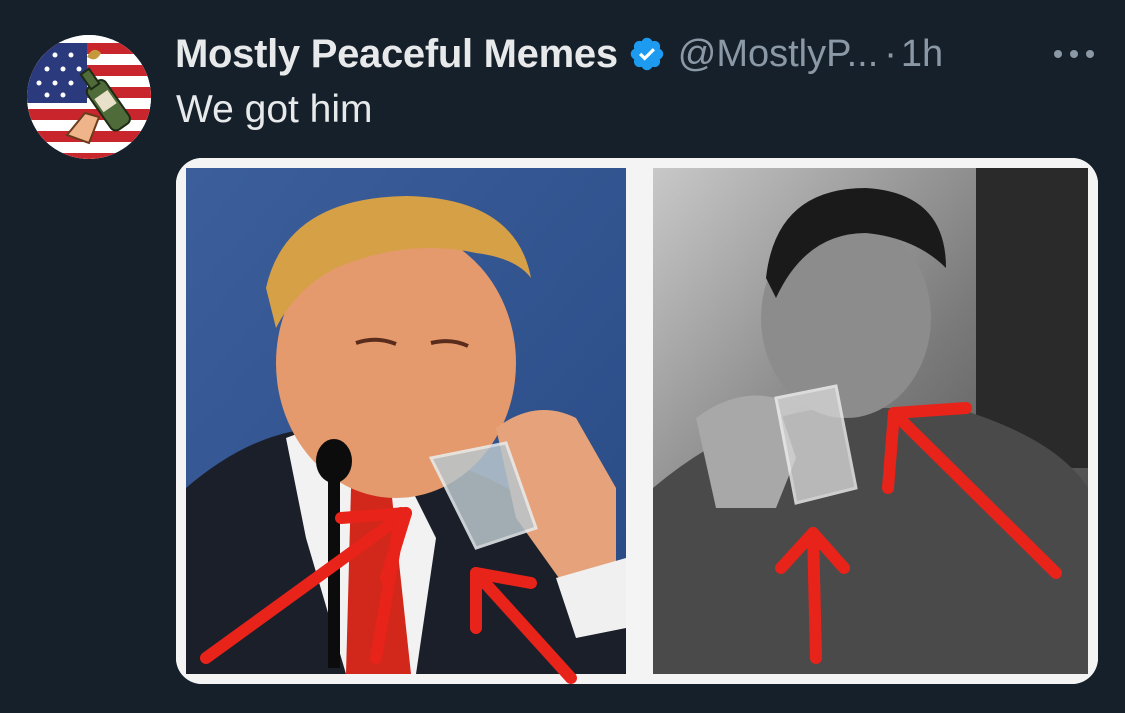 This screenshot has width=1125, height=713. What do you see at coordinates (1074, 54) in the screenshot?
I see `more-options-icon` at bounding box center [1074, 54].